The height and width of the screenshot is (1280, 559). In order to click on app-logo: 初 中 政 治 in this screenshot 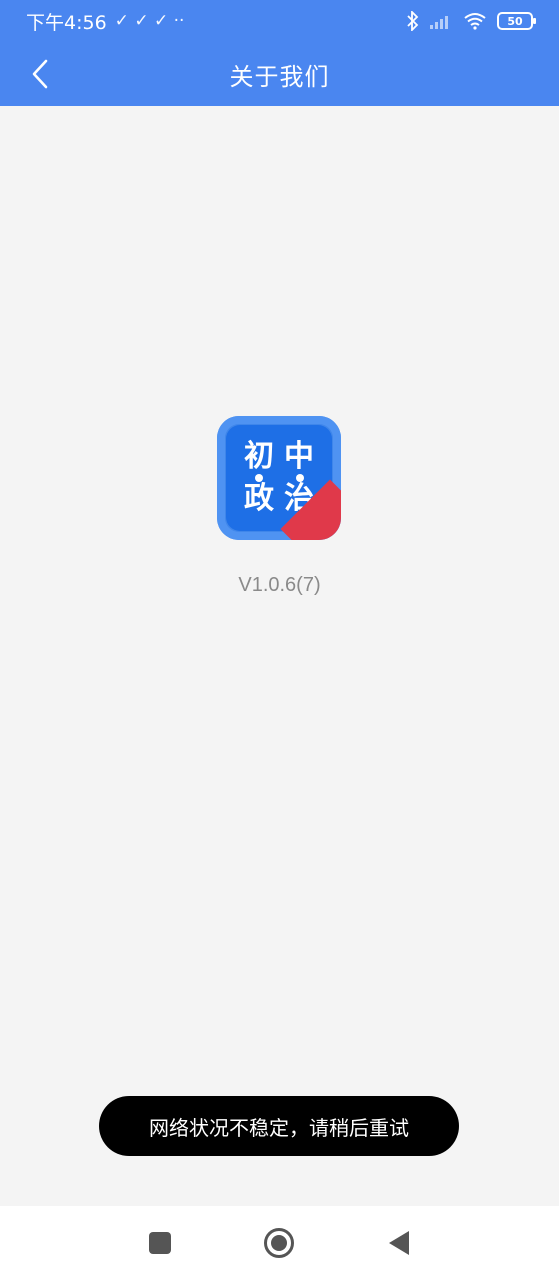, I will do `click(279, 478)`.